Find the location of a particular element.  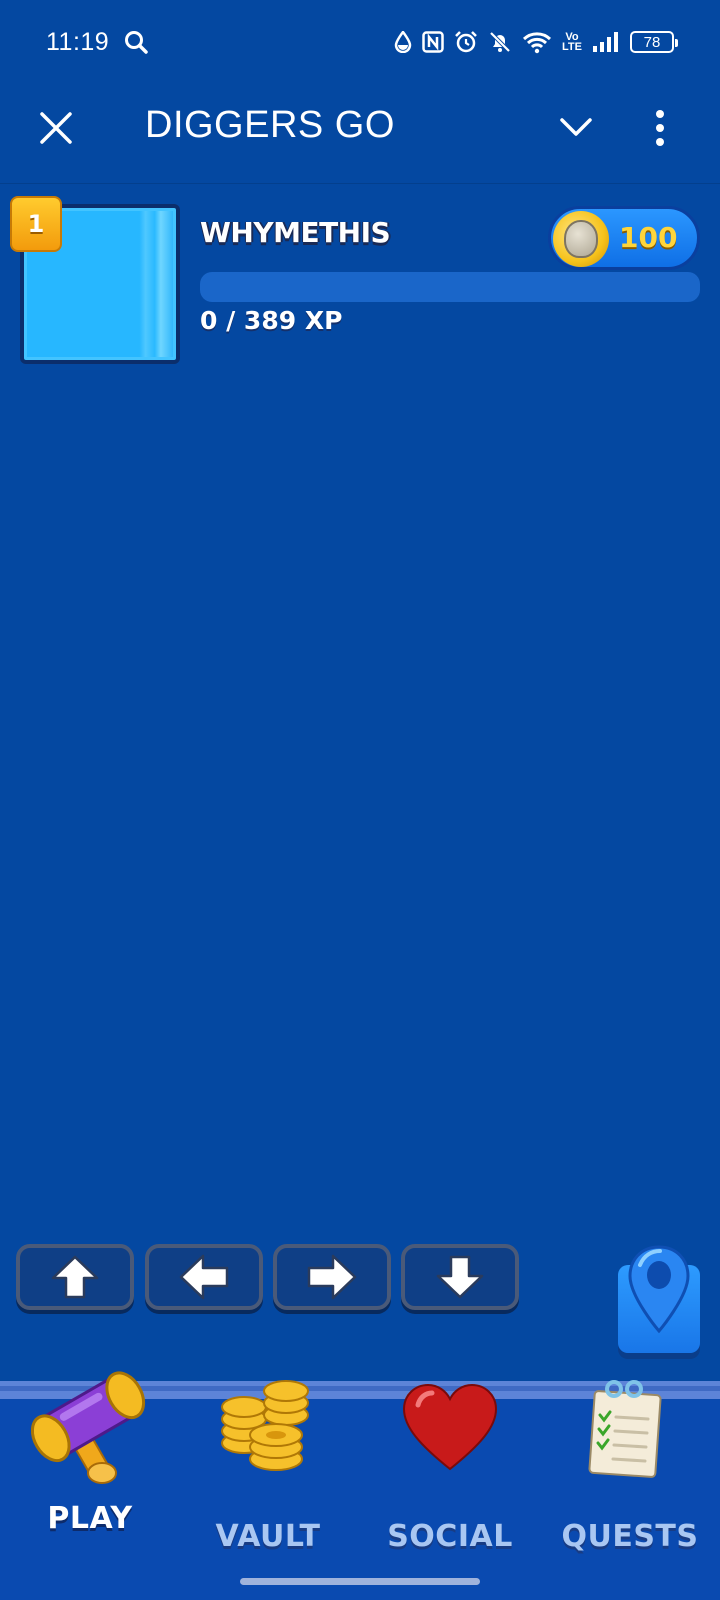

notepad-icon is located at coordinates (625, 1429).